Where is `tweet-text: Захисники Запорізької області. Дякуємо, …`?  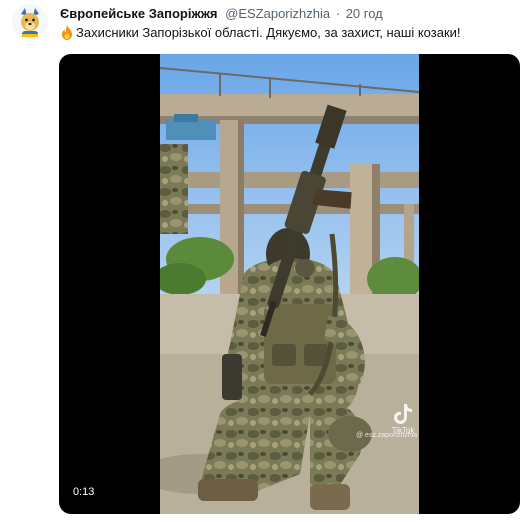
tweet-text: Захисники Запорізької області. Дякуємо, … is located at coordinates (287, 33).